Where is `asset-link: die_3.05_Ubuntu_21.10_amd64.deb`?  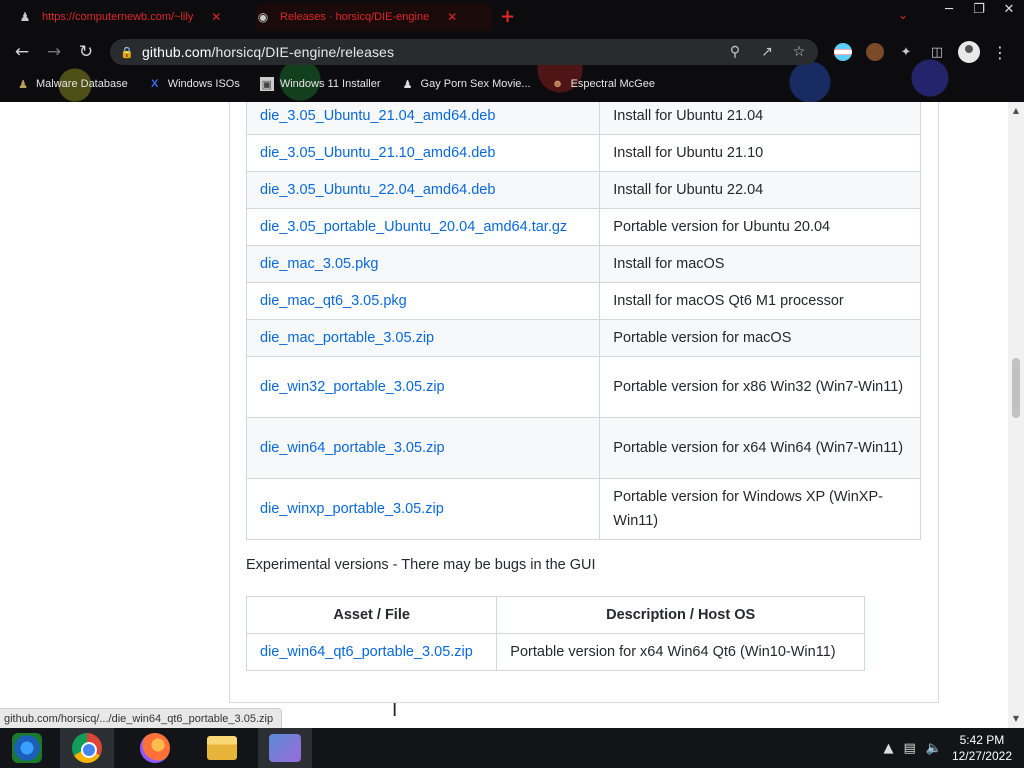 asset-link: die_3.05_Ubuntu_21.10_amd64.deb is located at coordinates (377, 153).